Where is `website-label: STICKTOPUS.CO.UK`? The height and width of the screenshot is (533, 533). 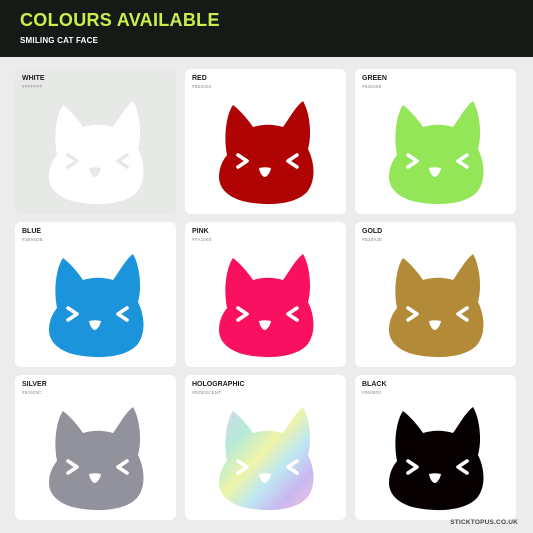 website-label: STICKTOPUS.CO.UK is located at coordinates (484, 522).